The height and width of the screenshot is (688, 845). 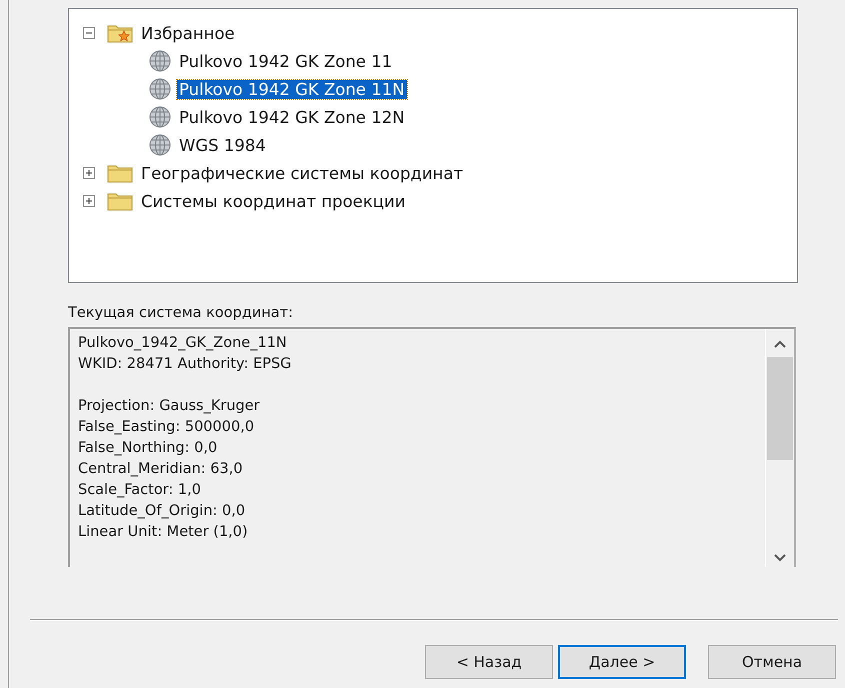 I want to click on scroll-thumb, so click(x=780, y=408).